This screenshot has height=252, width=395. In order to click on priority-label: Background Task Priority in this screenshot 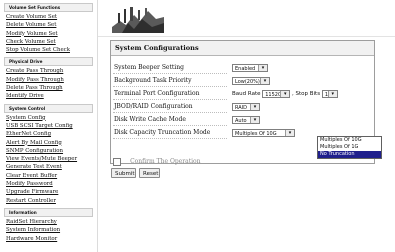, I will do `click(170, 81)`.